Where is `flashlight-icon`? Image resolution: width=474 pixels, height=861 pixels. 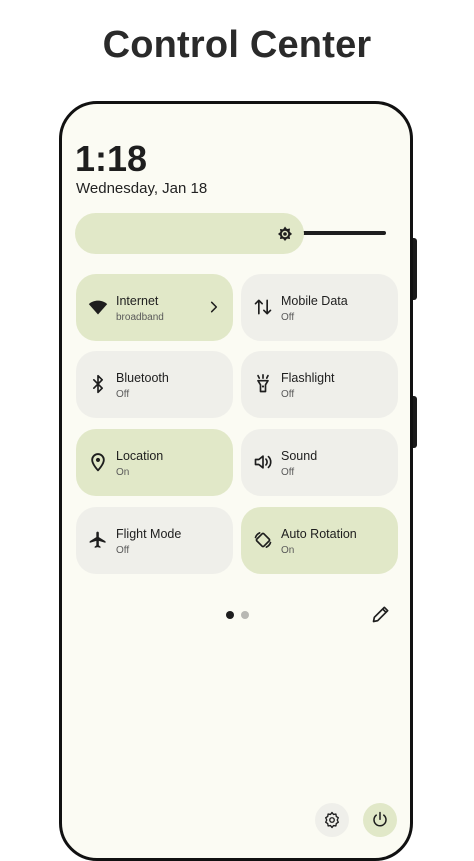
flashlight-icon is located at coordinates (263, 383).